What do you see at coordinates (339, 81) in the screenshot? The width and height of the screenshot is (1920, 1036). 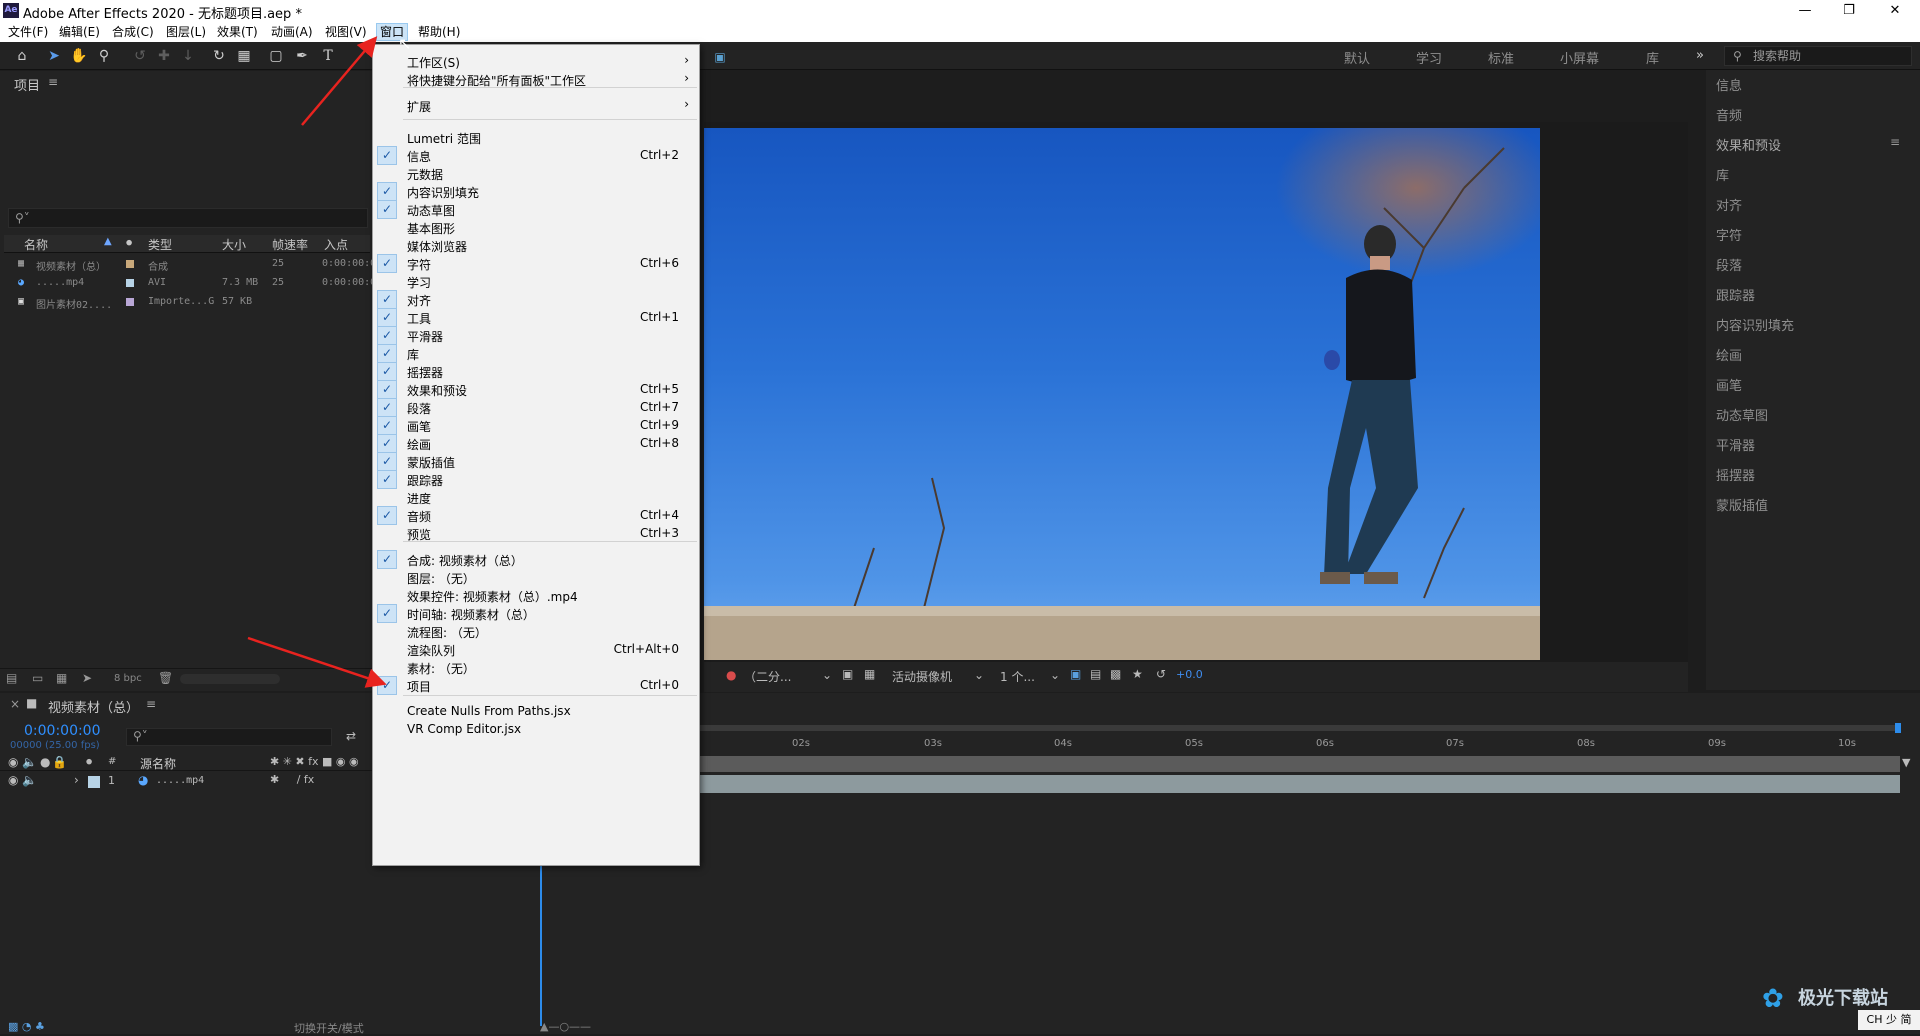 I see `arrow-to-window-menu` at bounding box center [339, 81].